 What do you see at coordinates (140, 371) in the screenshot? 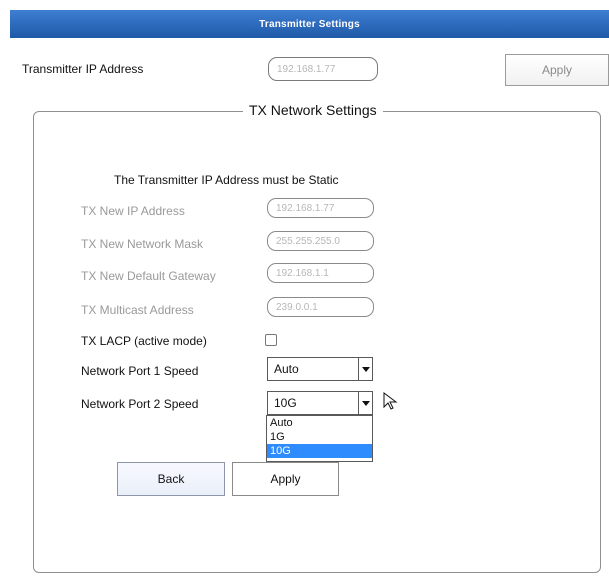
I see `port1-speed-label: Network Port 1 Speed` at bounding box center [140, 371].